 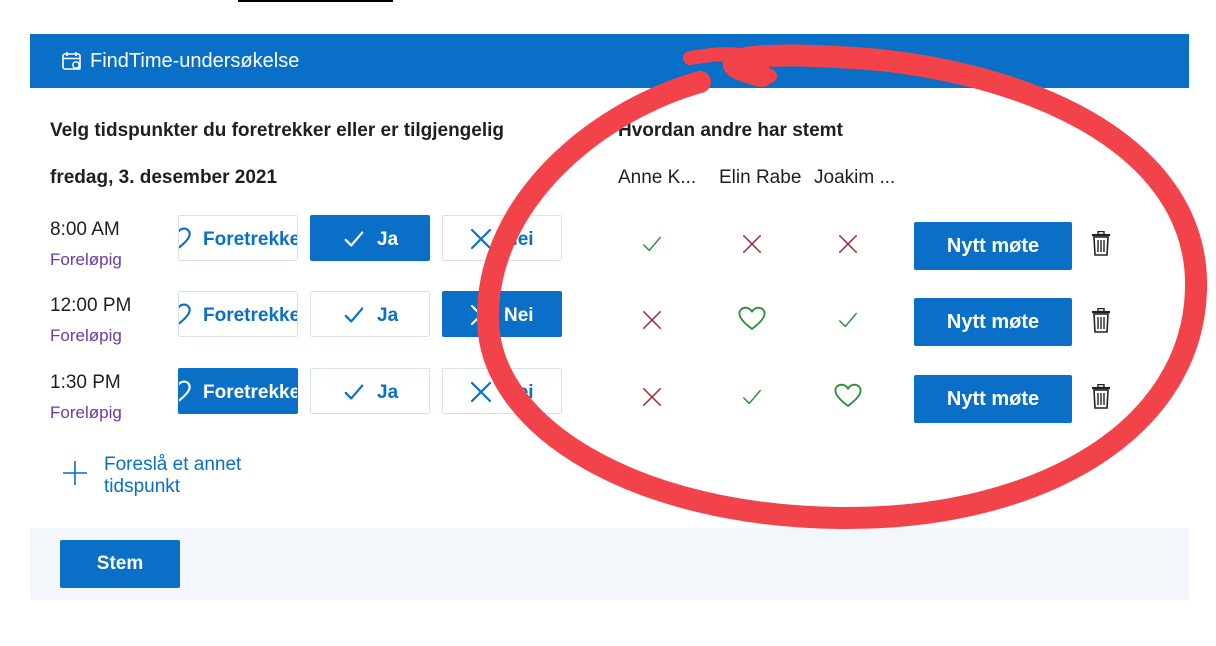 I want to click on slot-time: 12:00 PM, so click(x=91, y=305).